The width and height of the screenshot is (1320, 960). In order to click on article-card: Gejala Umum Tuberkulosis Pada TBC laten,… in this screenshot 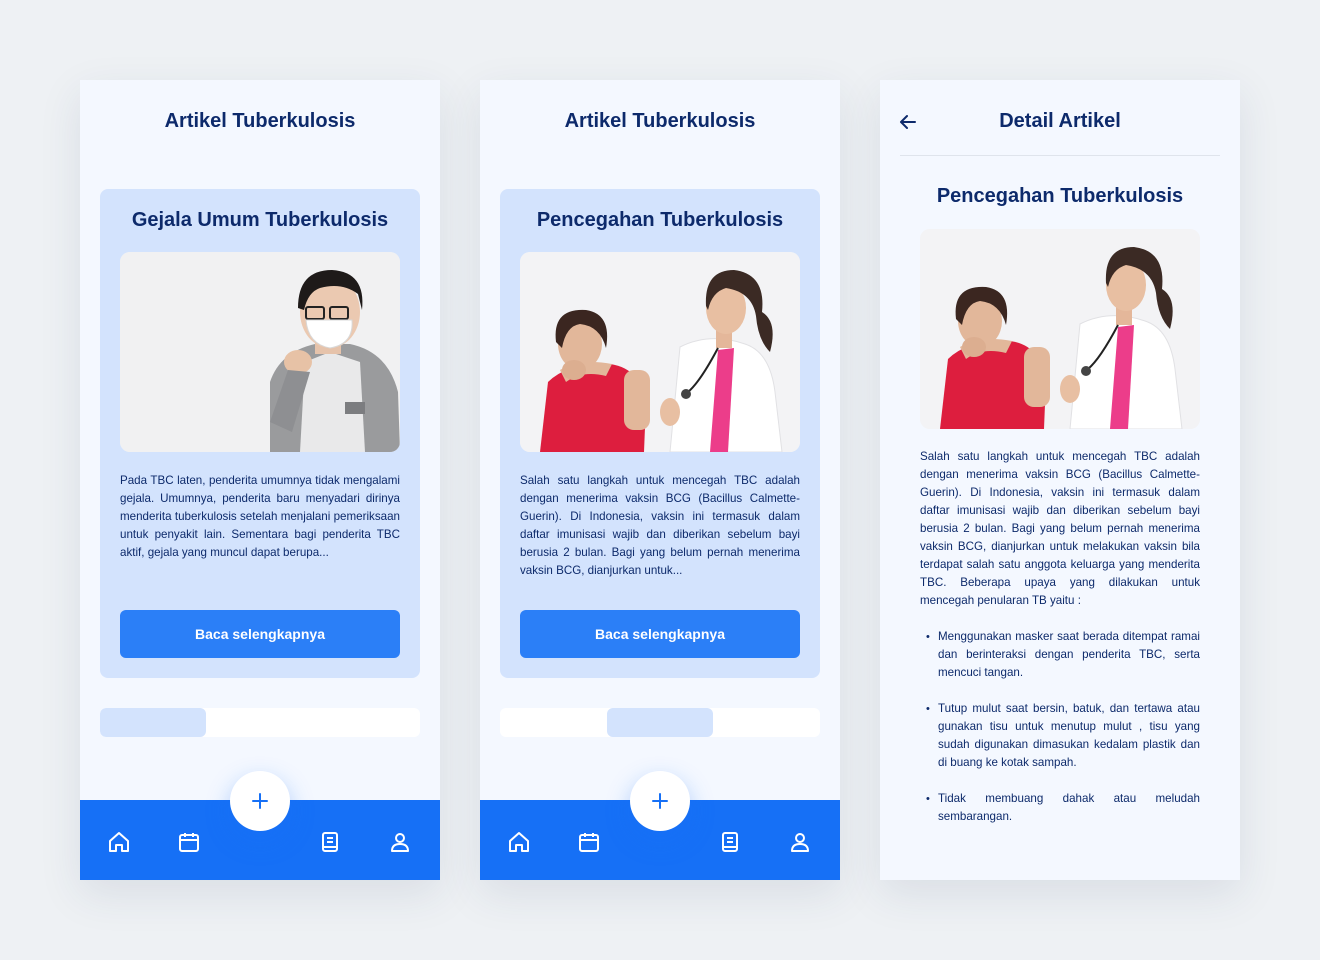, I will do `click(260, 433)`.